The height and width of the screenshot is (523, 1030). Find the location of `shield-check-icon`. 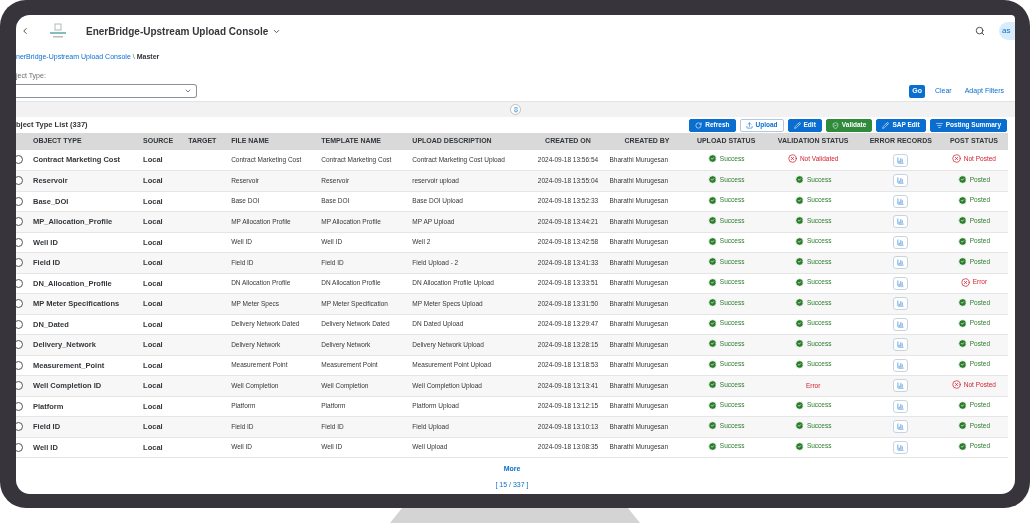

shield-check-icon is located at coordinates (835, 125).